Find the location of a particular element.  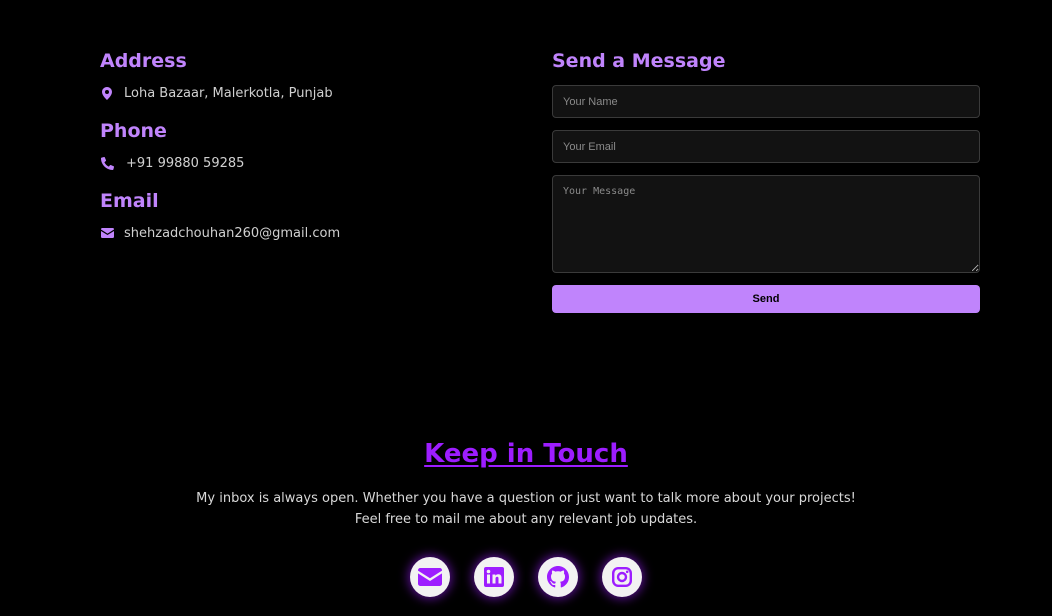

social-linkedin-button is located at coordinates (494, 577).